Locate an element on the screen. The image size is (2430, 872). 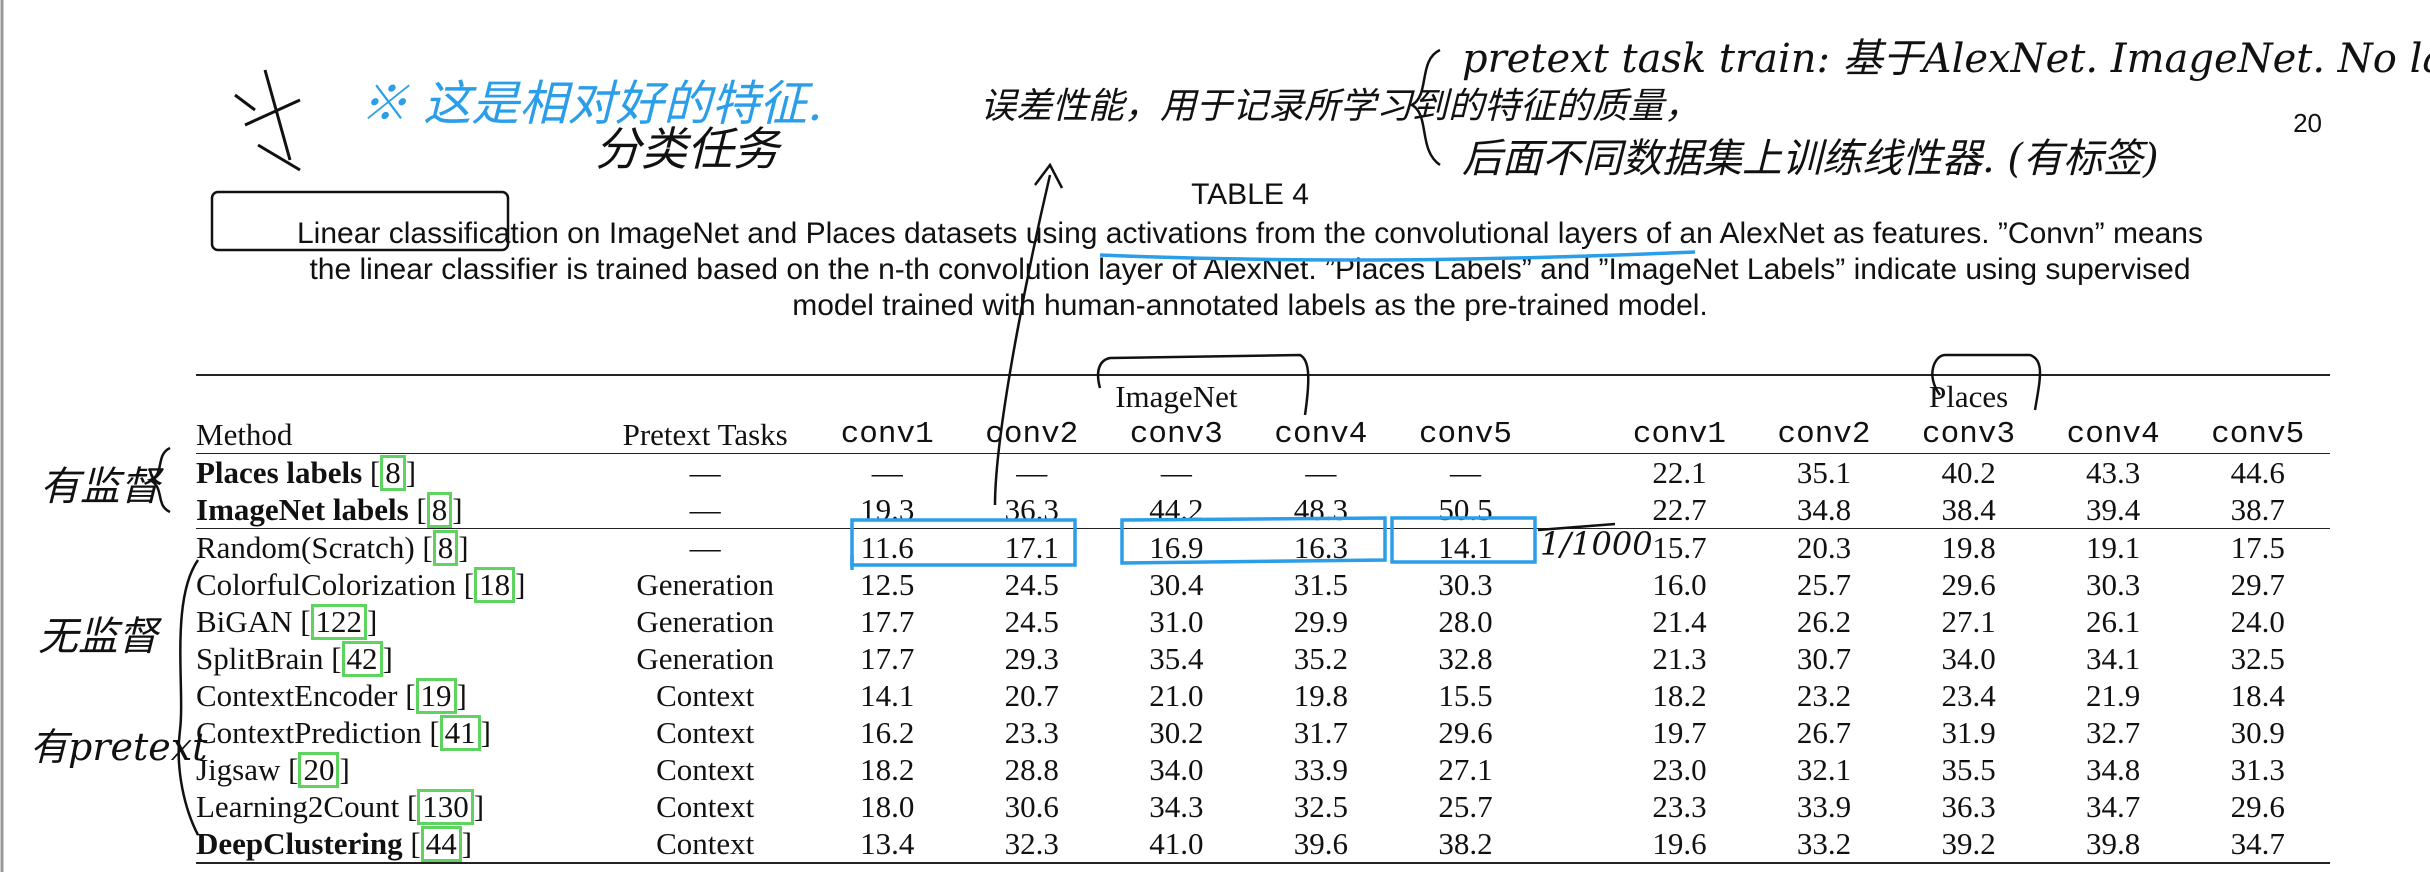
handwritten-supervised: 有监督 is located at coordinates (102, 487).